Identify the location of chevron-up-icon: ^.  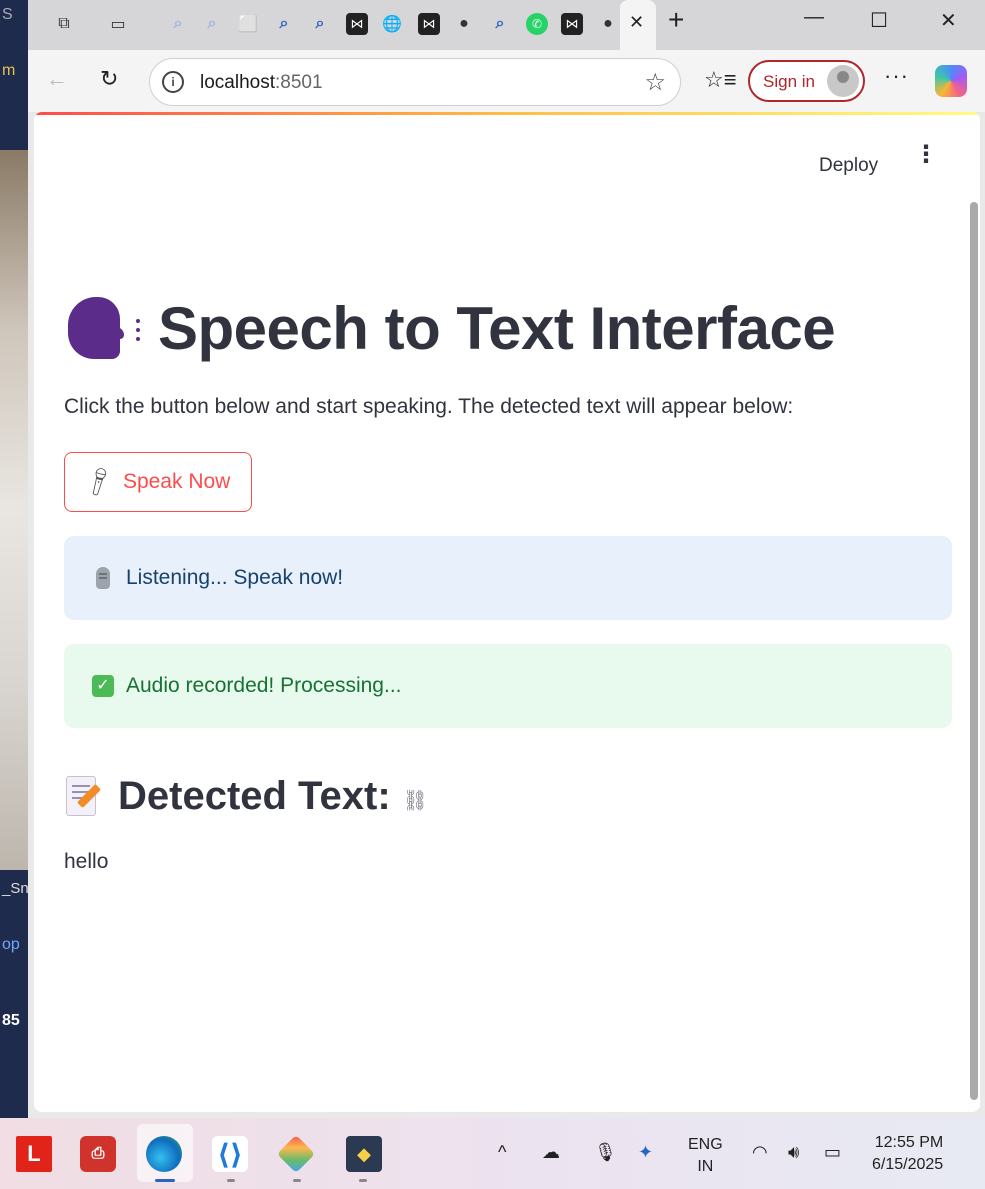
(502, 1152).